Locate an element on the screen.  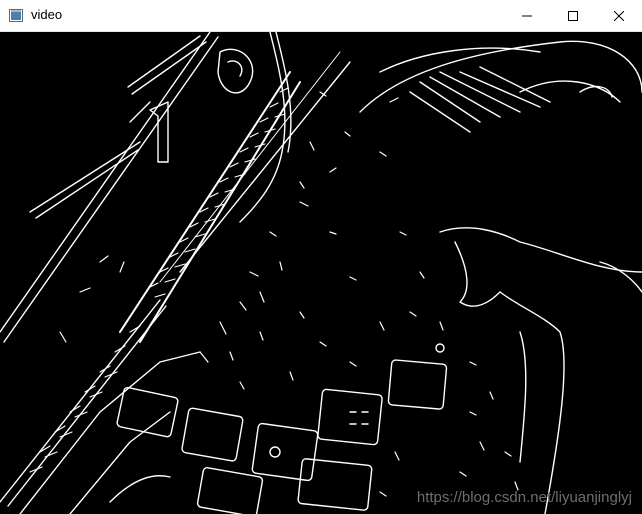
minimize-icon is located at coordinates (527, 16).